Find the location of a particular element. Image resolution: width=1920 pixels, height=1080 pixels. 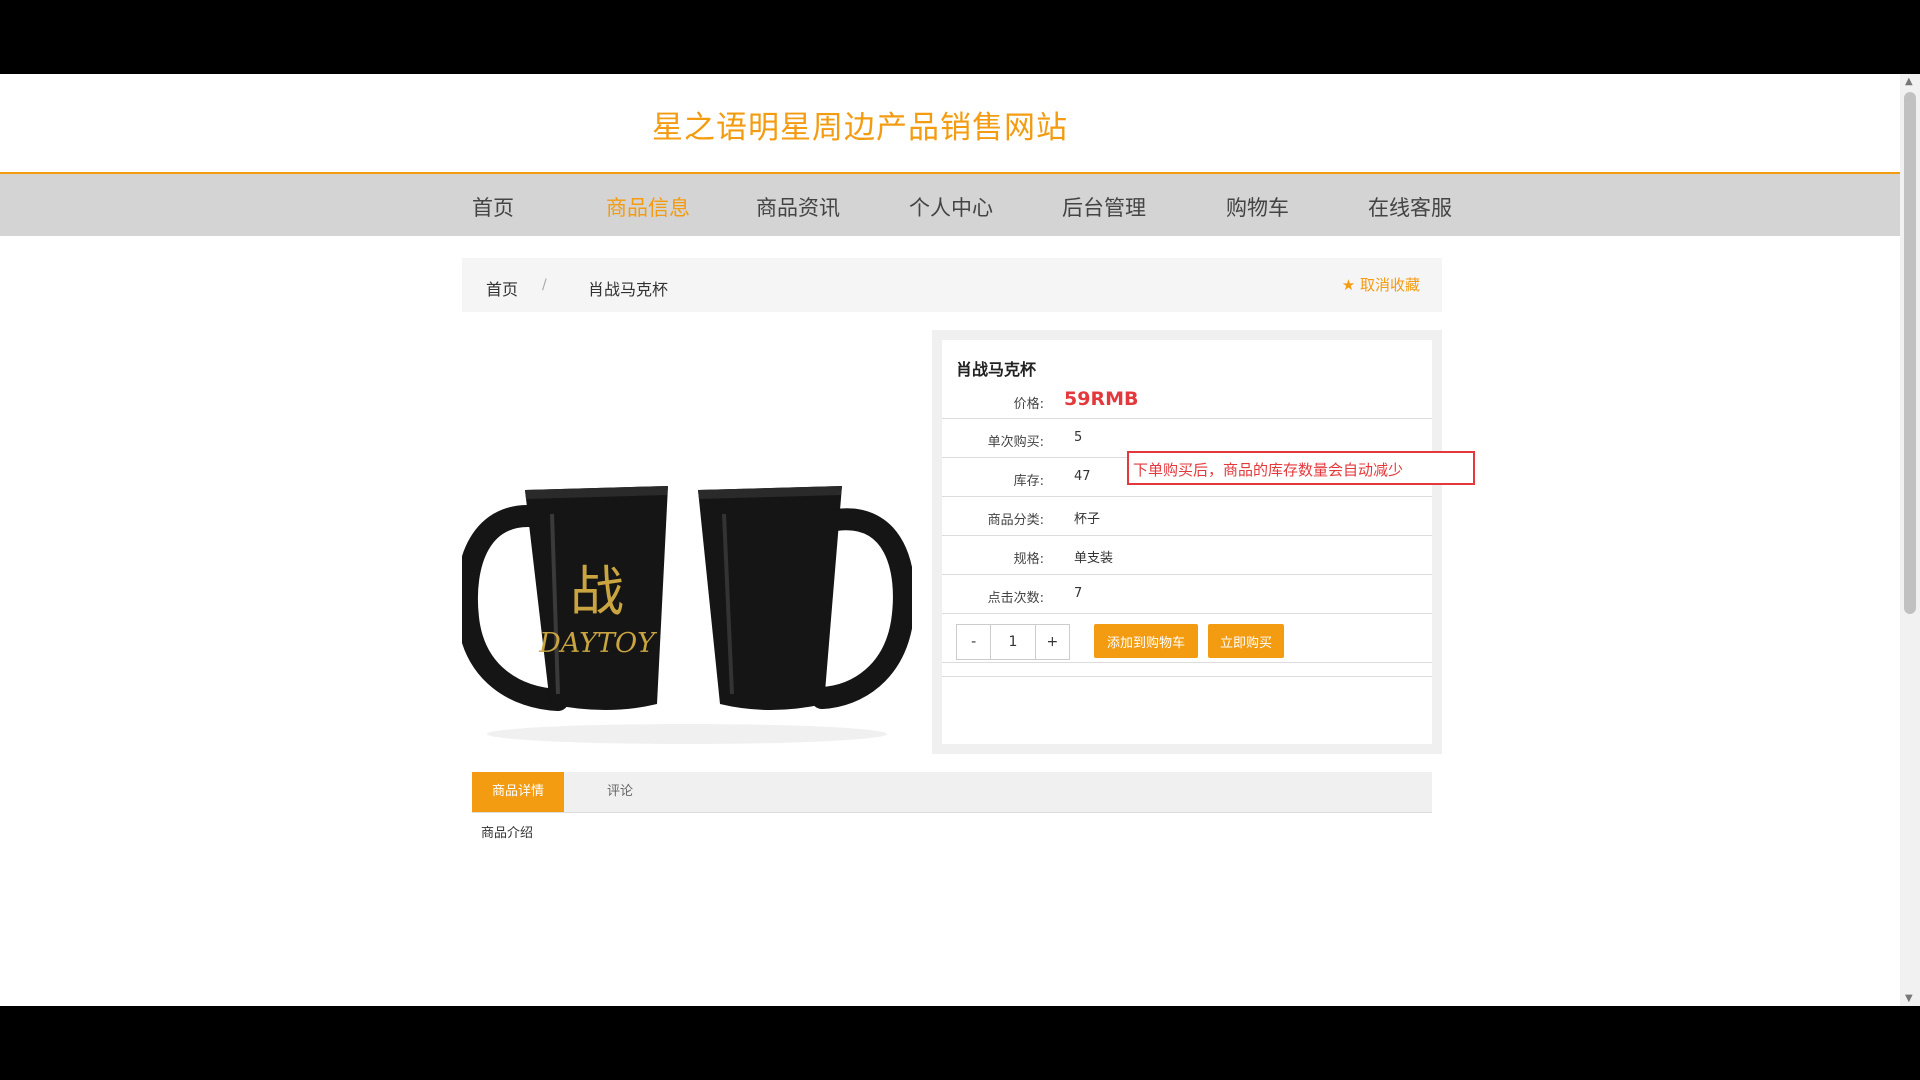

mug-glyph: 战 is located at coordinates (597, 591).